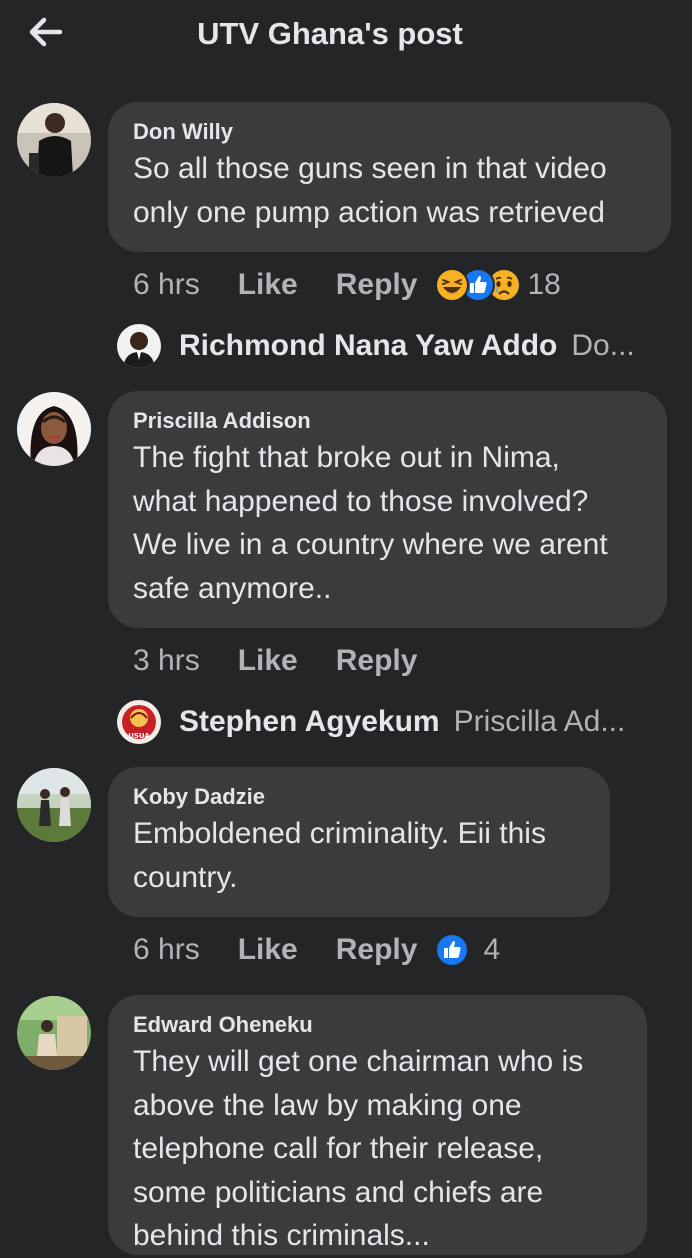  I want to click on reply-author: Stephen Agyekum, so click(309, 722).